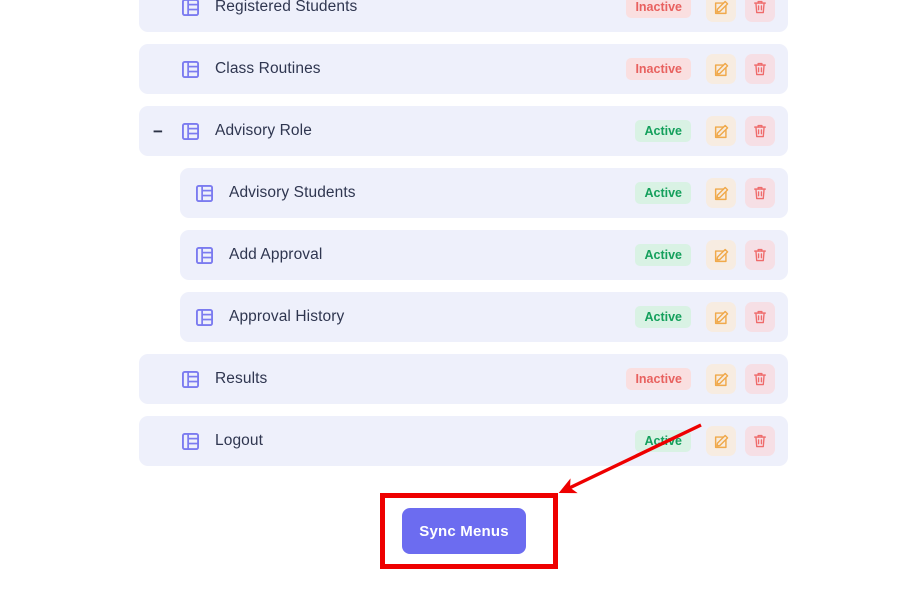  I want to click on menu-row-label: Advisory Role, so click(263, 130).